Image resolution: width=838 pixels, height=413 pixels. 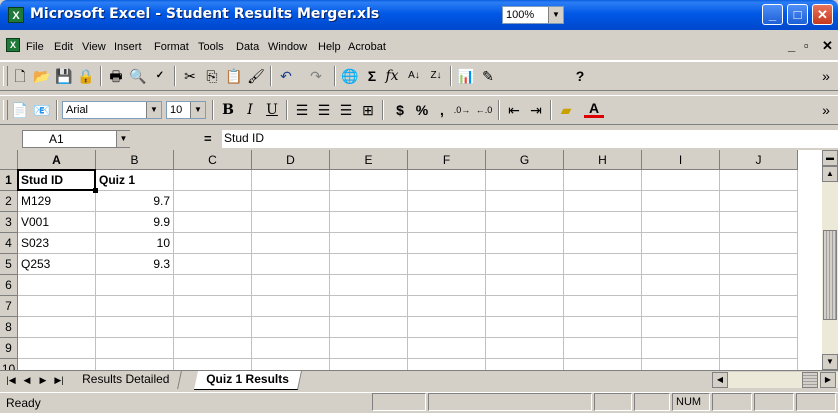 What do you see at coordinates (681, 285) in the screenshot?
I see `cell-i6` at bounding box center [681, 285].